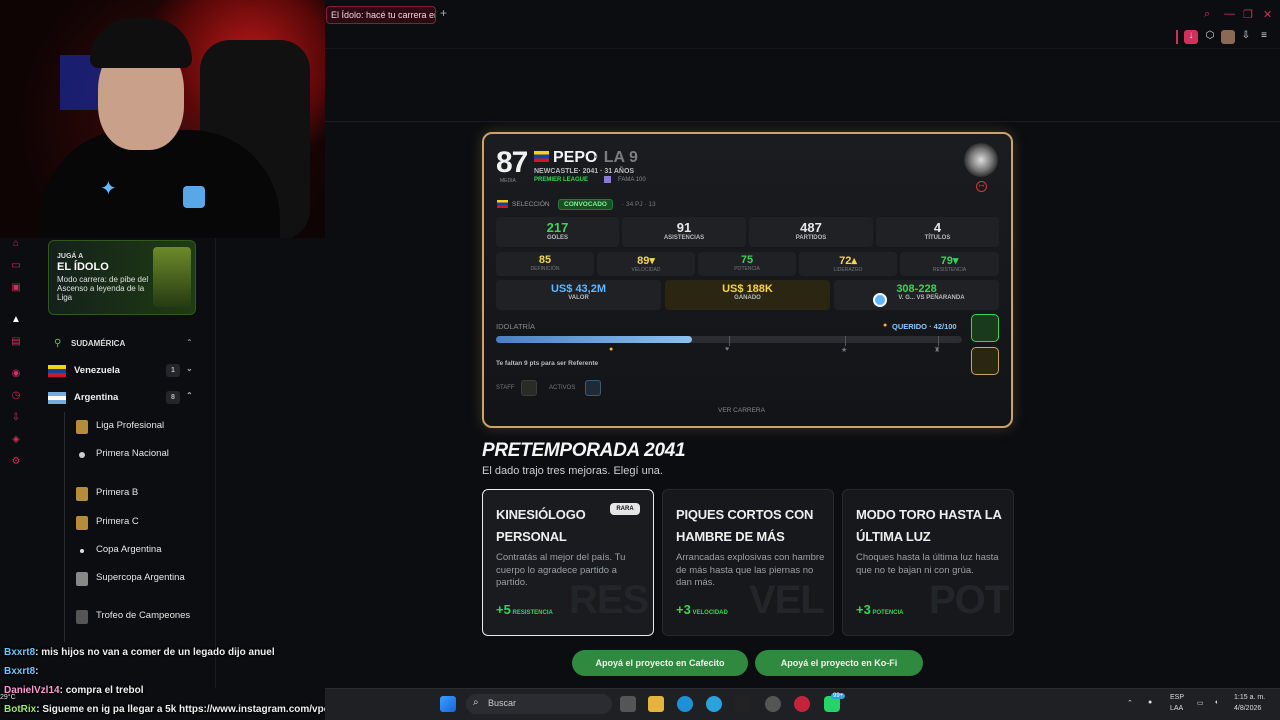 This screenshot has height=720, width=1280. Describe the element at coordinates (811, 232) in the screenshot. I see `stat-partidos: 487 PARTIDOS` at that location.